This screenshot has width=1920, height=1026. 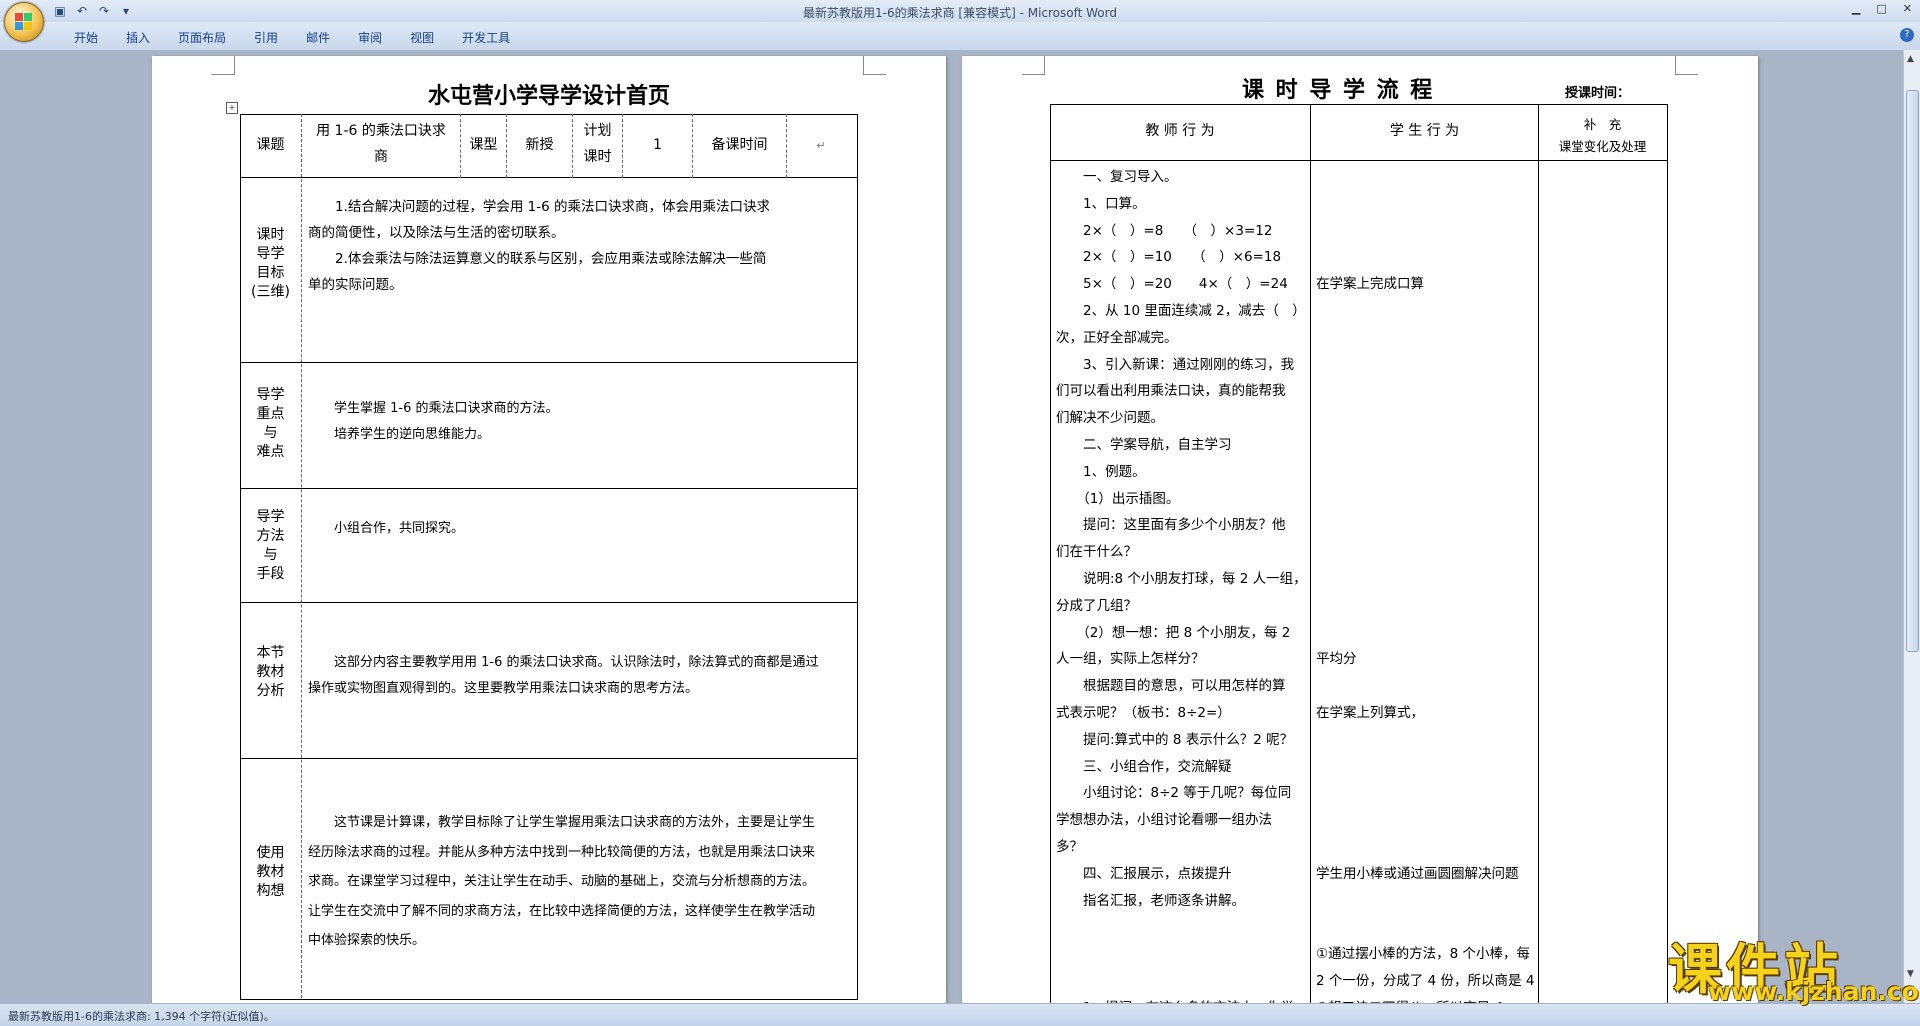 I want to click on goals-label: 课时 导学 目标 (三维), so click(x=270, y=264).